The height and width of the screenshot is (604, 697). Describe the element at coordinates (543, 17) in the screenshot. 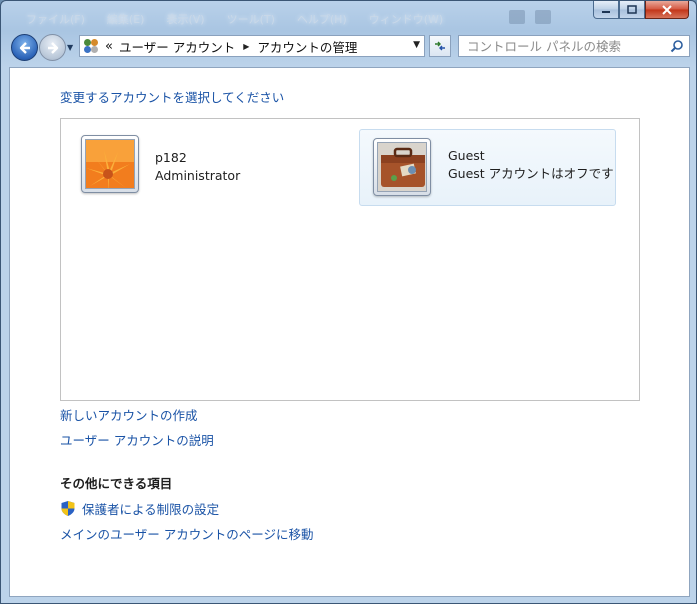

I see `preview-pane-icon` at that location.